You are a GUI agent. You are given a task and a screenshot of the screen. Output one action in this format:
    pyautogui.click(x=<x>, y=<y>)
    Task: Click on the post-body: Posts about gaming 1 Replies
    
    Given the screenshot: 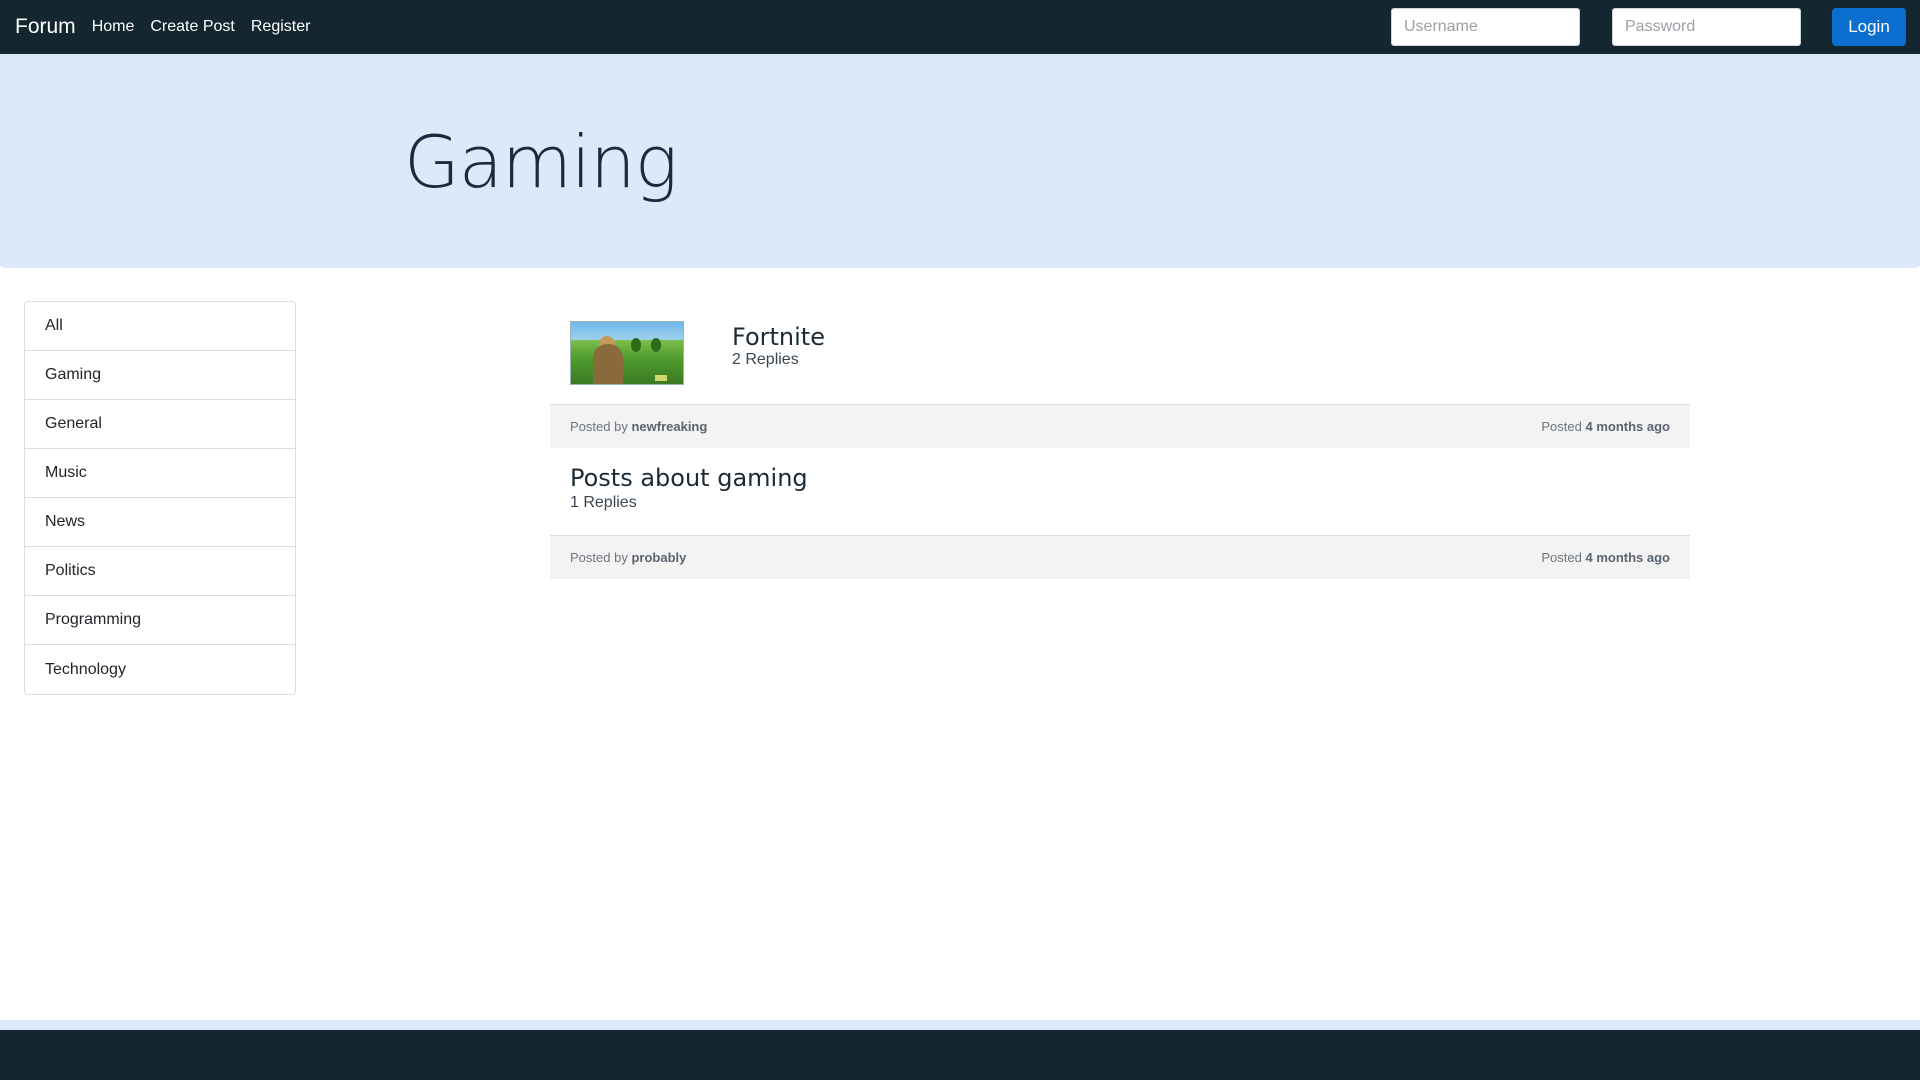 What is the action you would take?
    pyautogui.click(x=1120, y=492)
    